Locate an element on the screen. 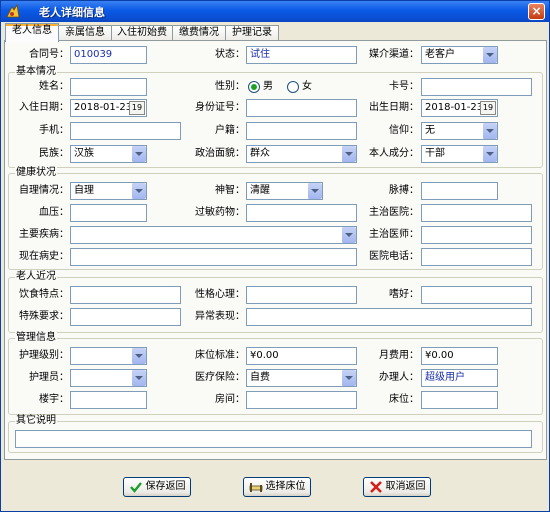 The image size is (550, 512). tab-payment: 缴费情况 is located at coordinates (199, 33).